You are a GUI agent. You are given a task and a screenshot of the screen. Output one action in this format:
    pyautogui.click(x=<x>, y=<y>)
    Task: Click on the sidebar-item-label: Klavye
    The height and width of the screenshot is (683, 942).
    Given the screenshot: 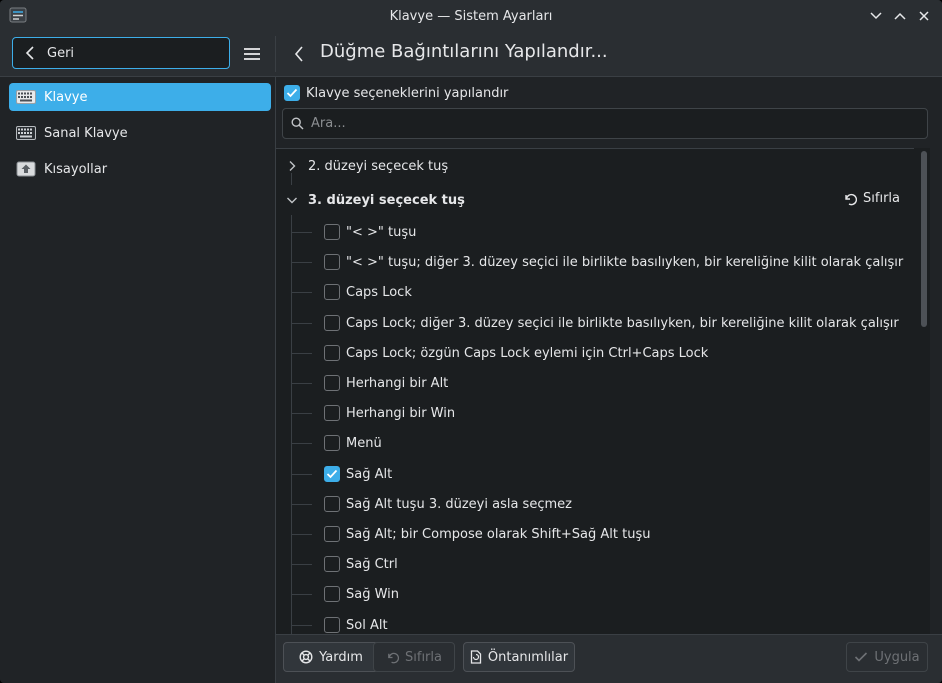 What is the action you would take?
    pyautogui.click(x=66, y=97)
    